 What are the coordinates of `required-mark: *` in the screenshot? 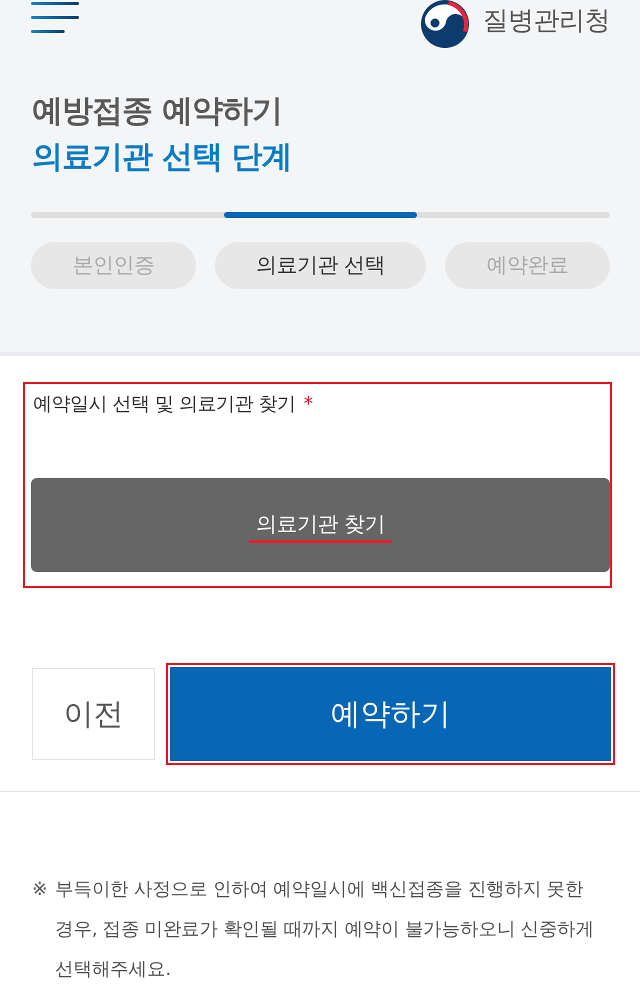 It's located at (309, 404).